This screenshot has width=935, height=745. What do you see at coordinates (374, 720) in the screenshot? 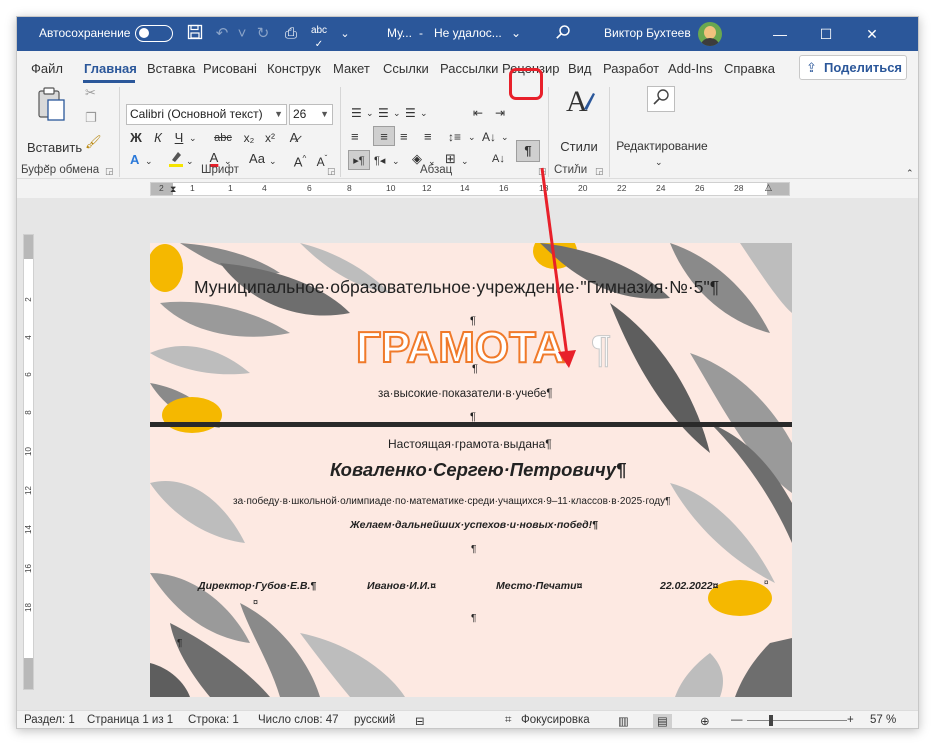
I see `status-language: русский` at bounding box center [374, 720].